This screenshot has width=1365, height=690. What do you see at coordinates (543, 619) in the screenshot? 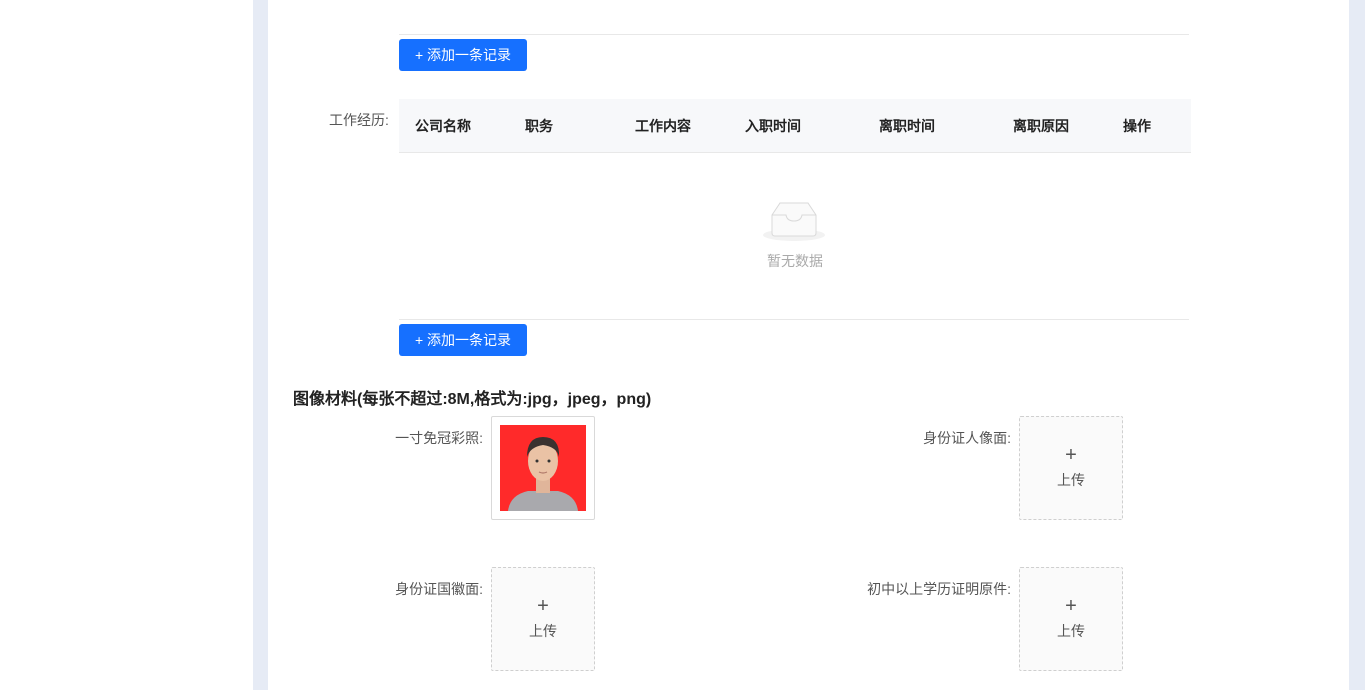
I see `id-back-upload: + 上传` at bounding box center [543, 619].